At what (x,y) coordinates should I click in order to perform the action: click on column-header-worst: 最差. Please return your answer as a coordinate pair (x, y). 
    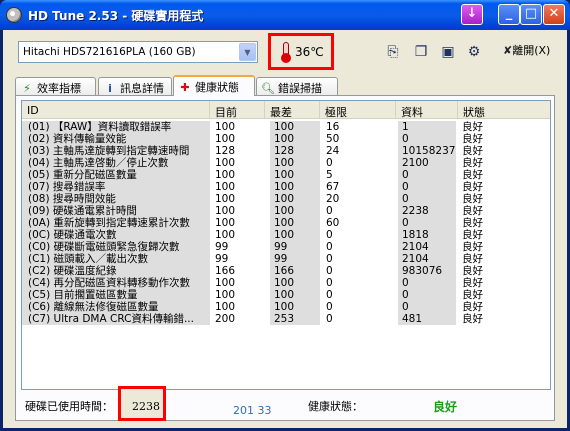
    Looking at the image, I should click on (292, 110).